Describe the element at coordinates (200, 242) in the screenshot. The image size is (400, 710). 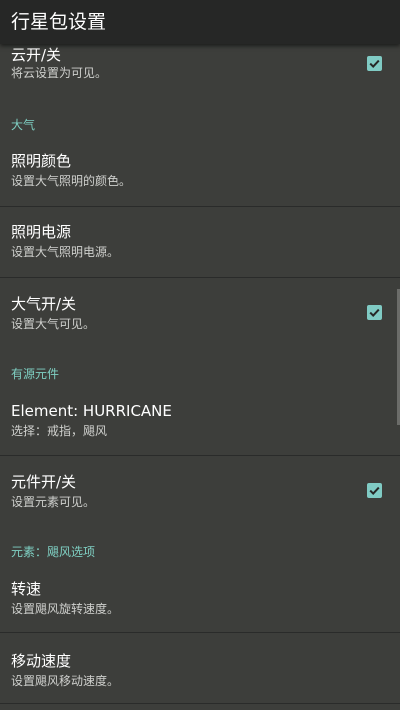
I see `lighting-source-row: 照明电源 设置大气照明电源。` at that location.